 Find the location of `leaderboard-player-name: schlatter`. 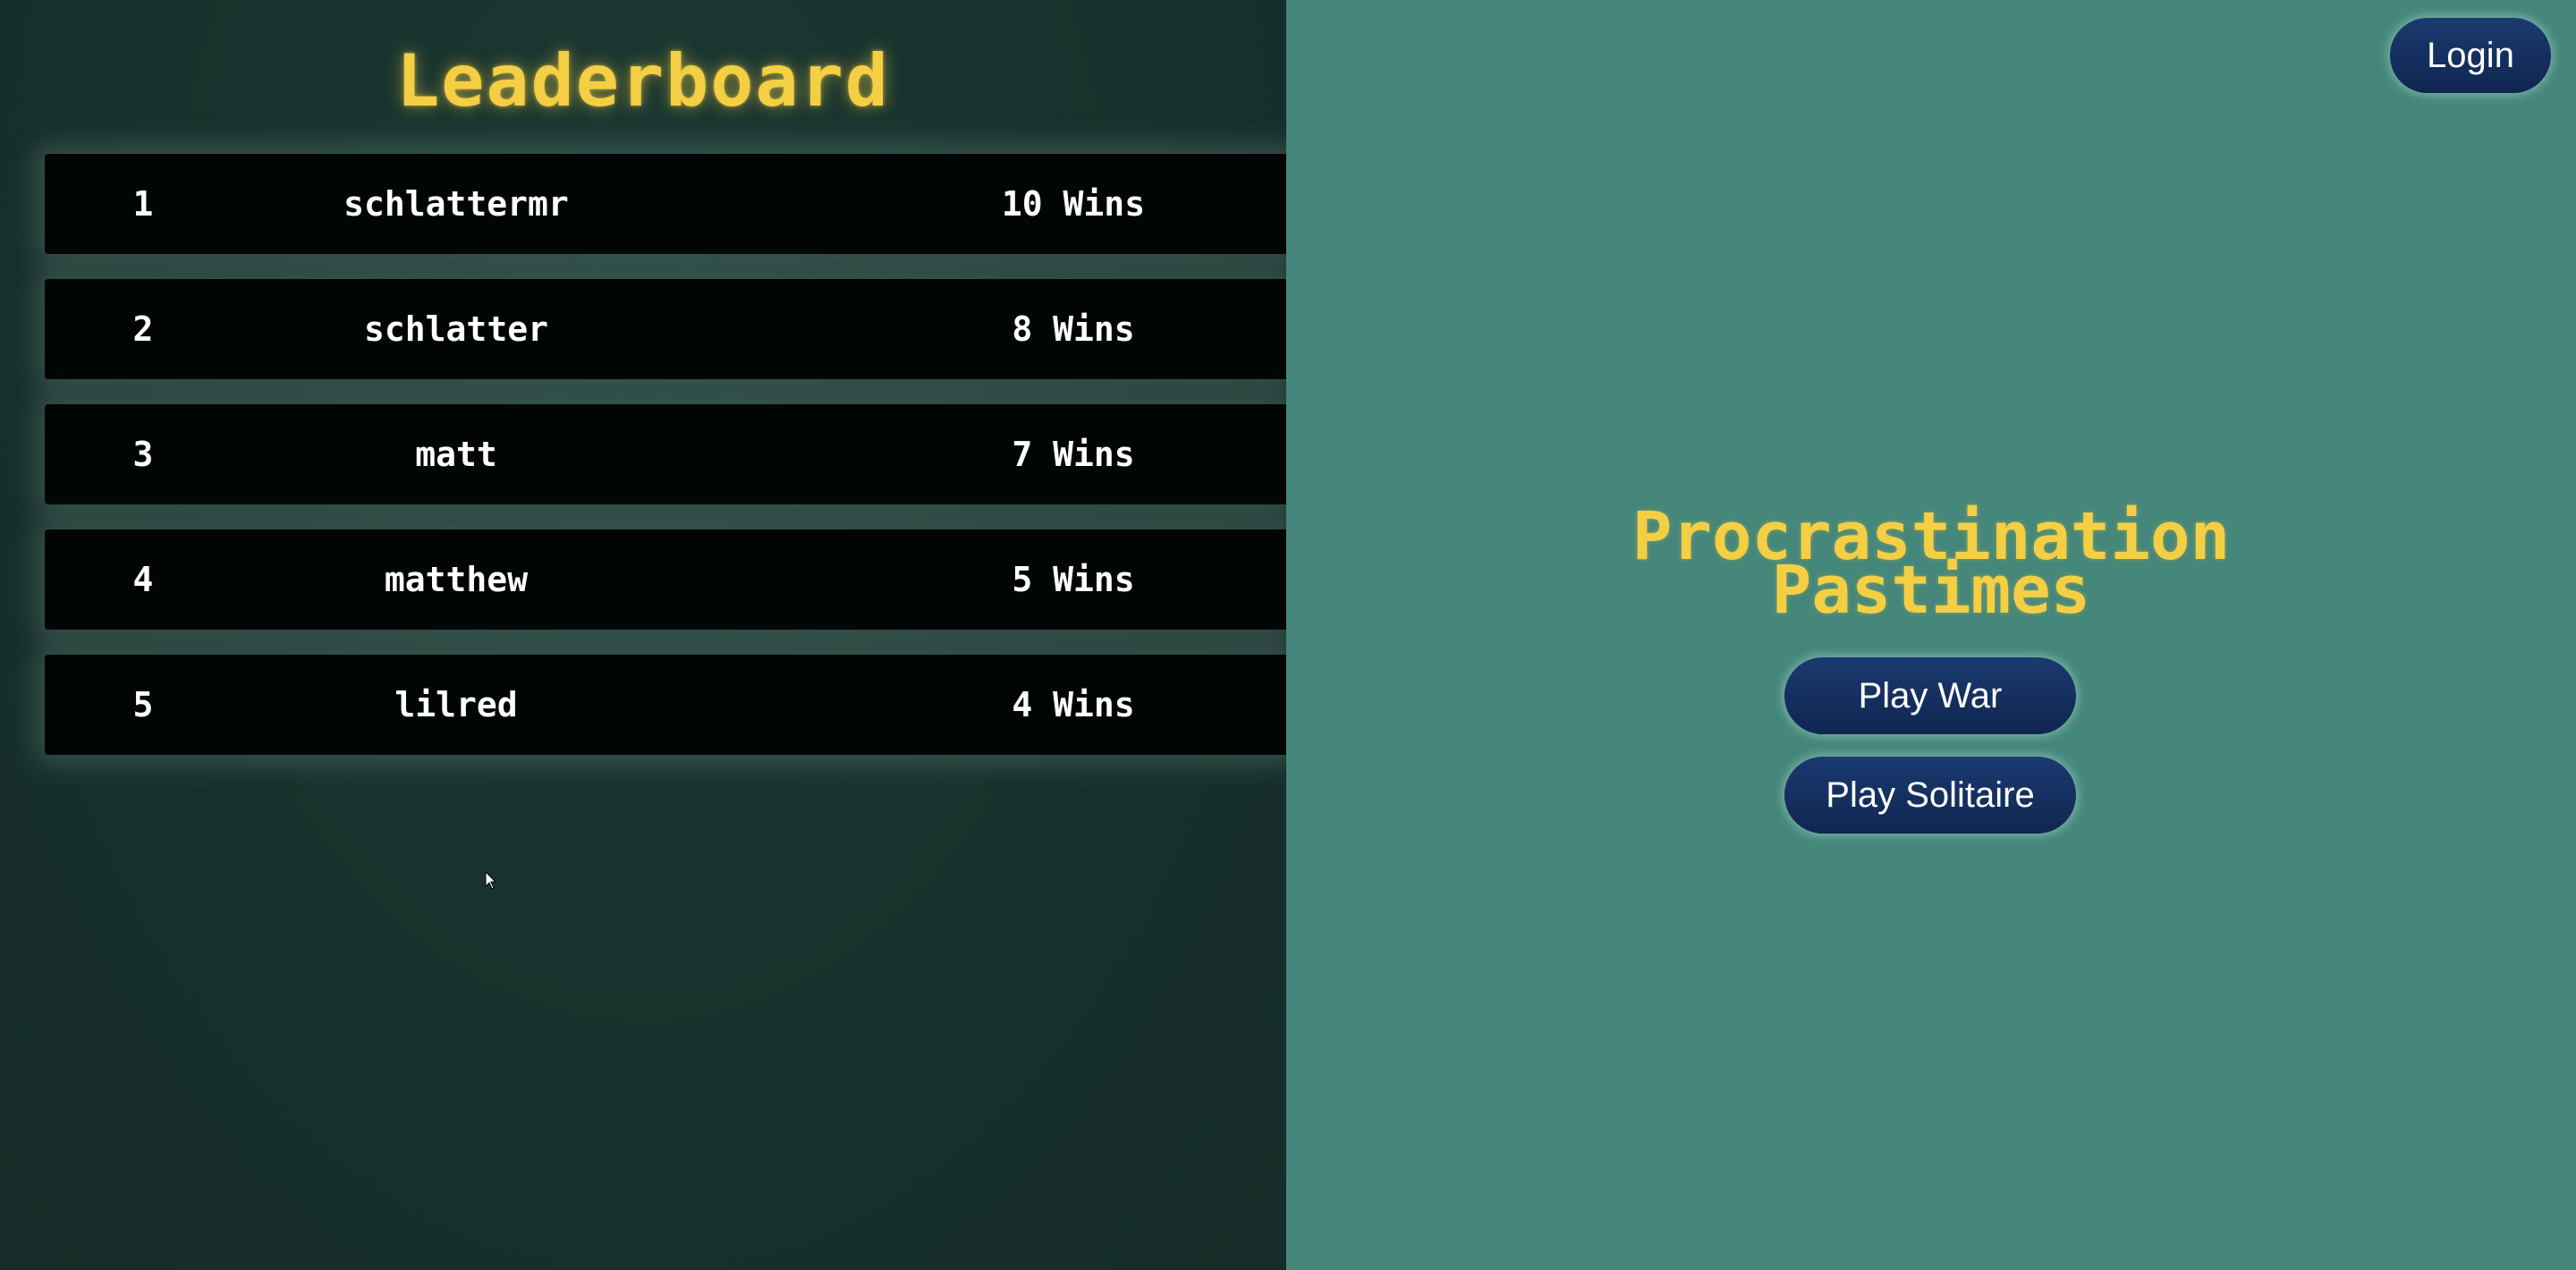

leaderboard-player-name: schlatter is located at coordinates (456, 329).